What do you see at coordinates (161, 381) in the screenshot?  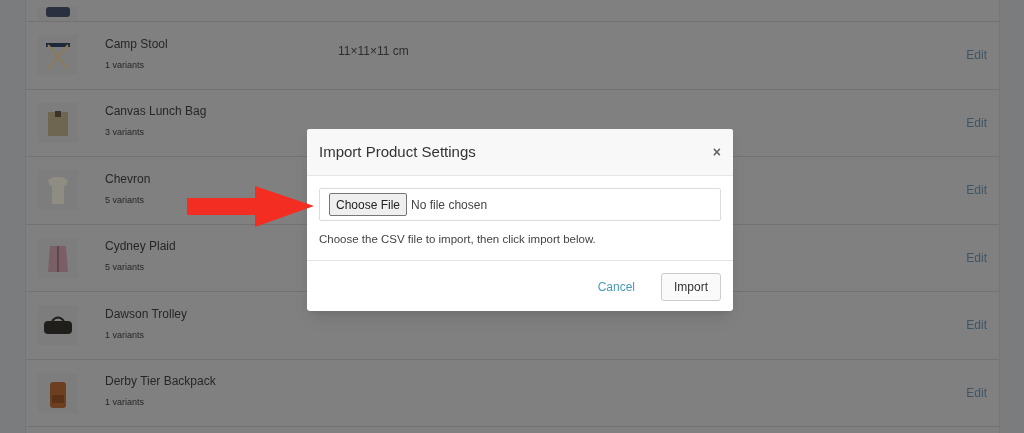 I see `product-name: Derby Tier Backpack` at bounding box center [161, 381].